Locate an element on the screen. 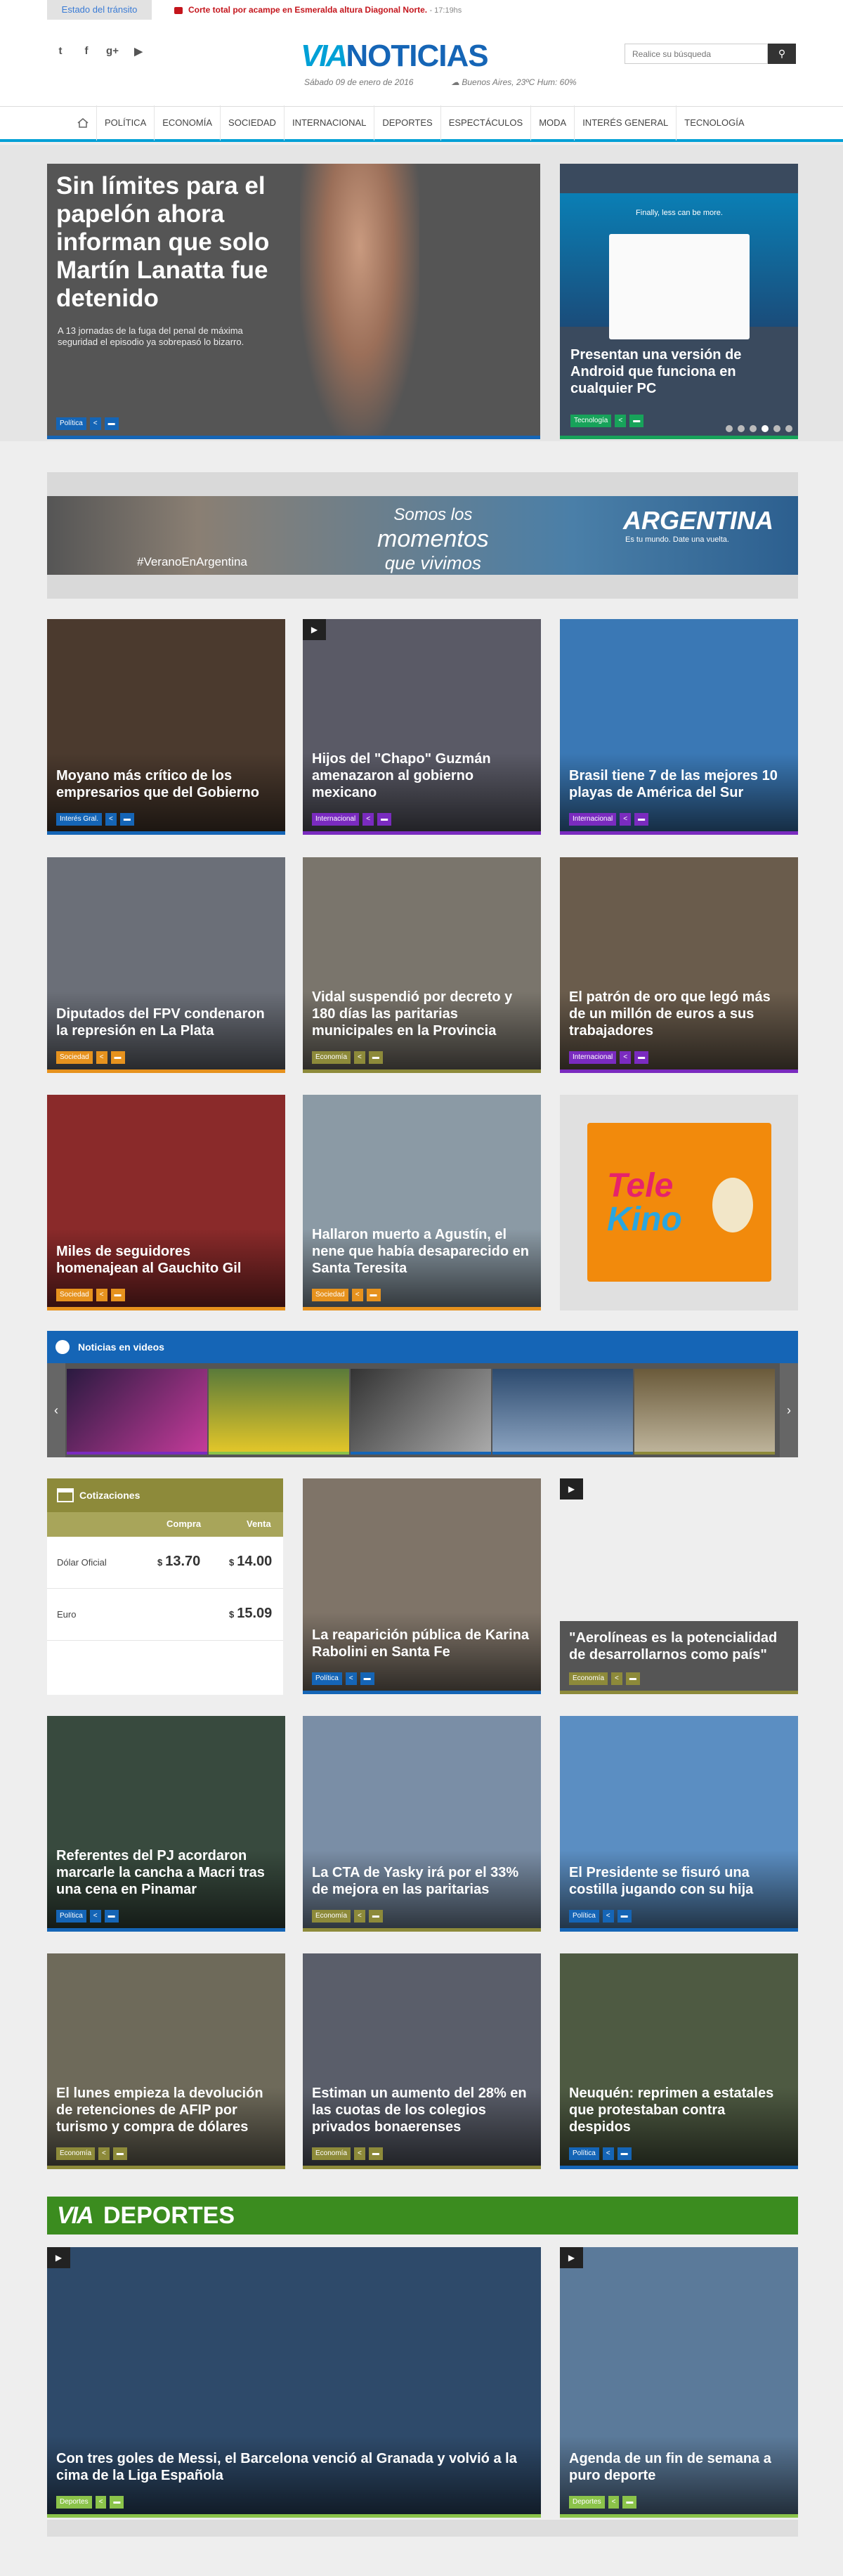 Image resolution: width=843 pixels, height=2576 pixels. nav-item-sociedad: SOCIEDAD is located at coordinates (253, 123).